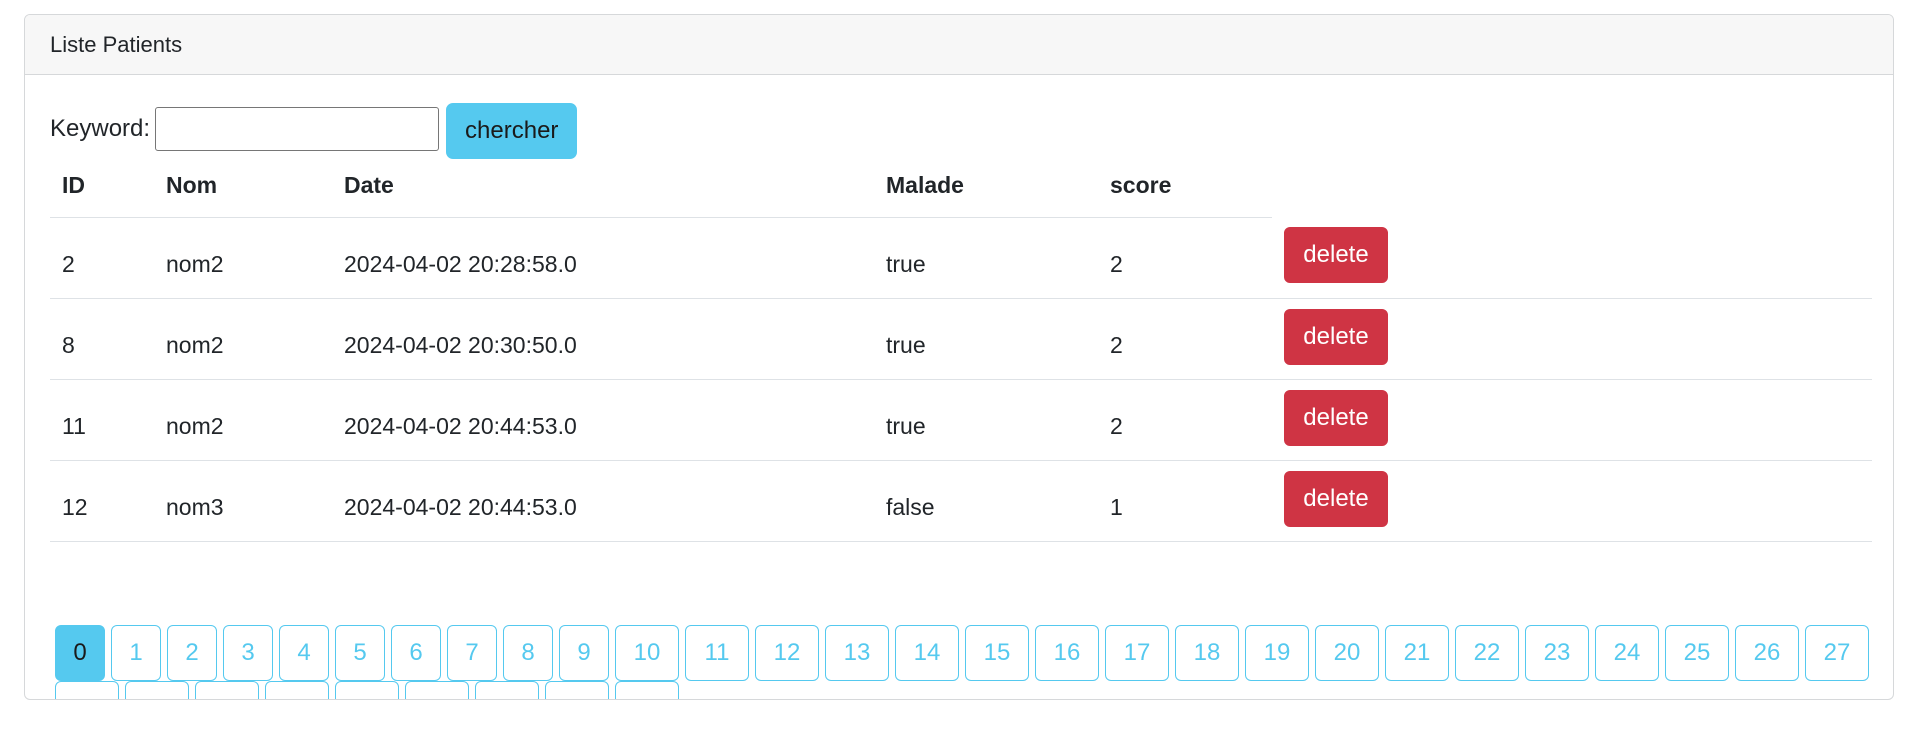 Image resolution: width=1918 pixels, height=748 pixels. Describe the element at coordinates (136, 653) in the screenshot. I see `page-link-1: 1` at that location.